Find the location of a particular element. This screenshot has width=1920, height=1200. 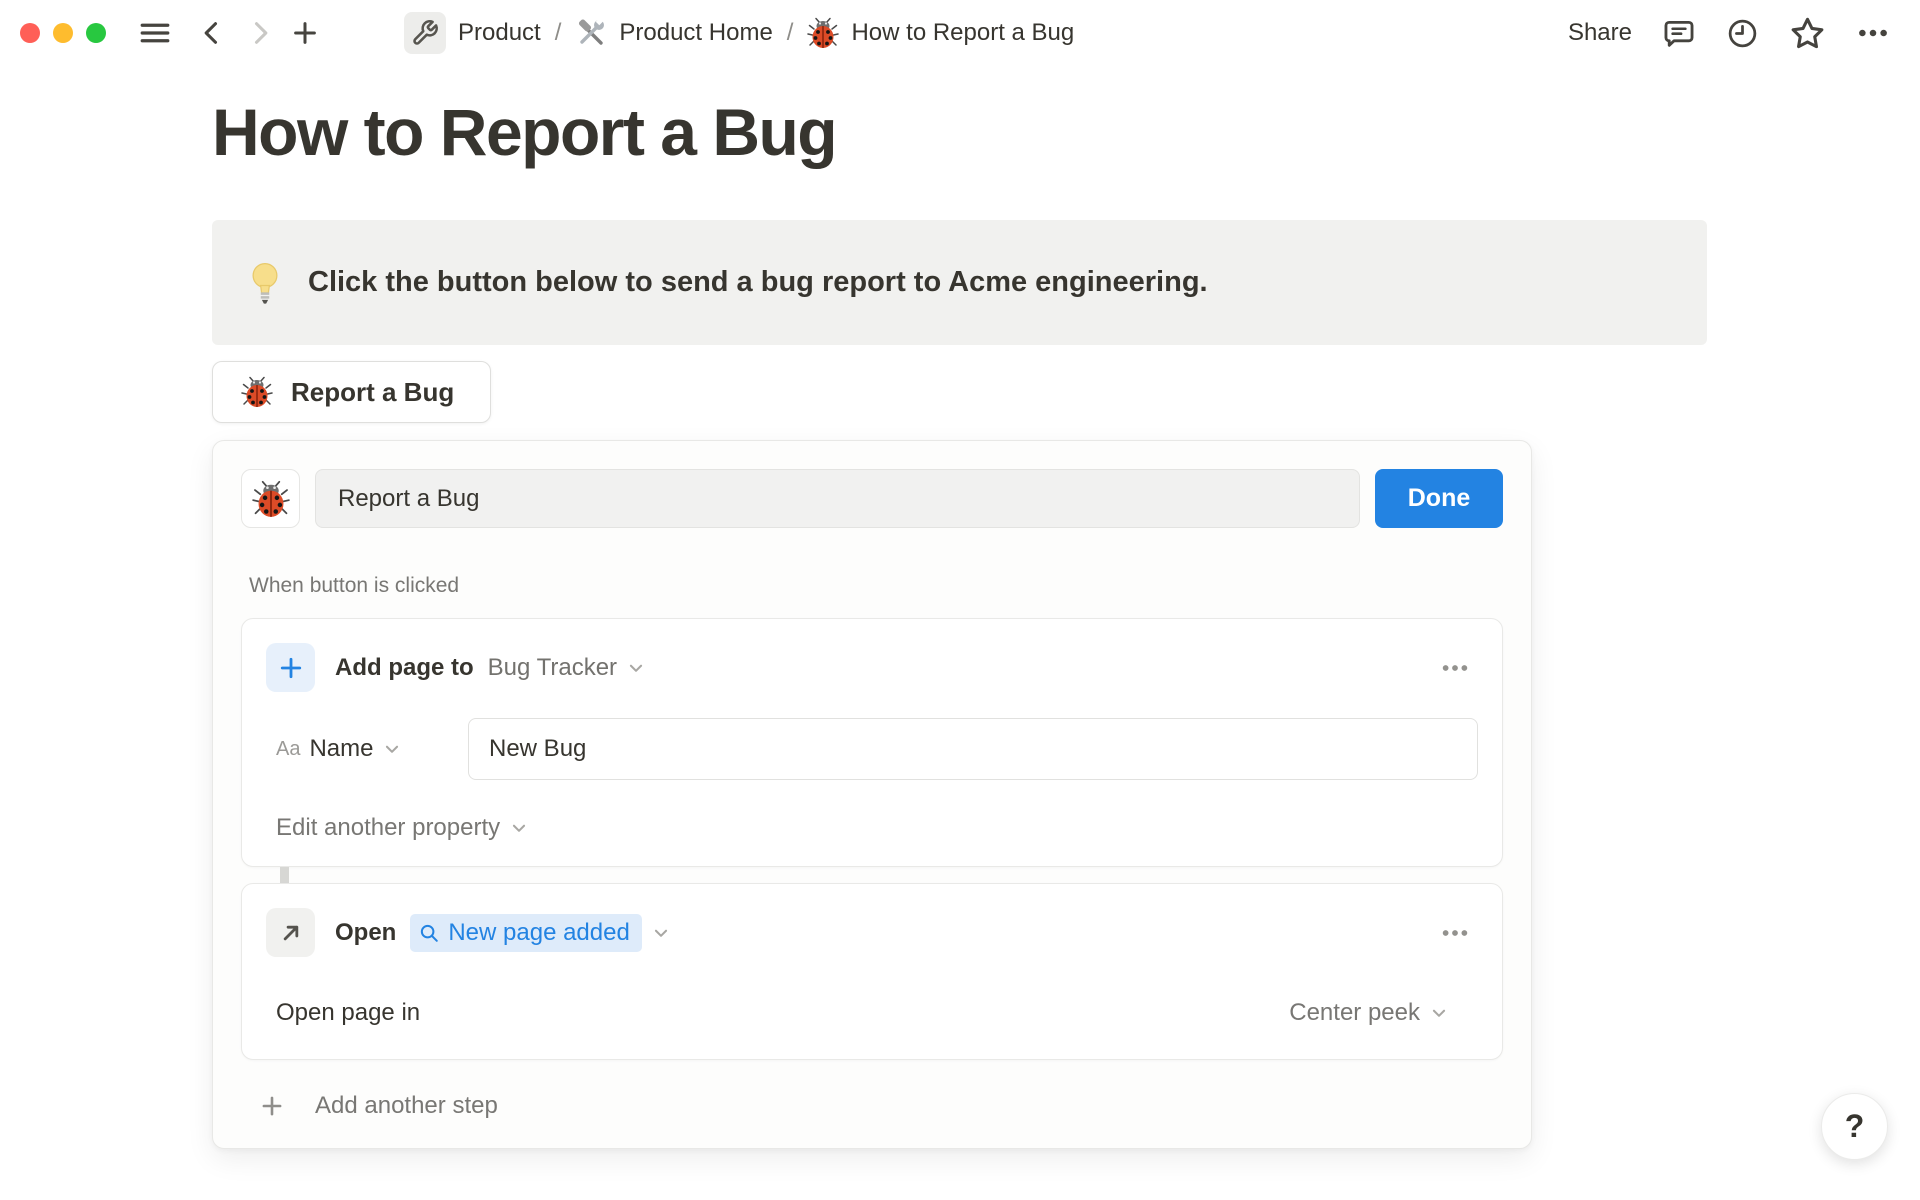

chevron-left-icon is located at coordinates (212, 33).